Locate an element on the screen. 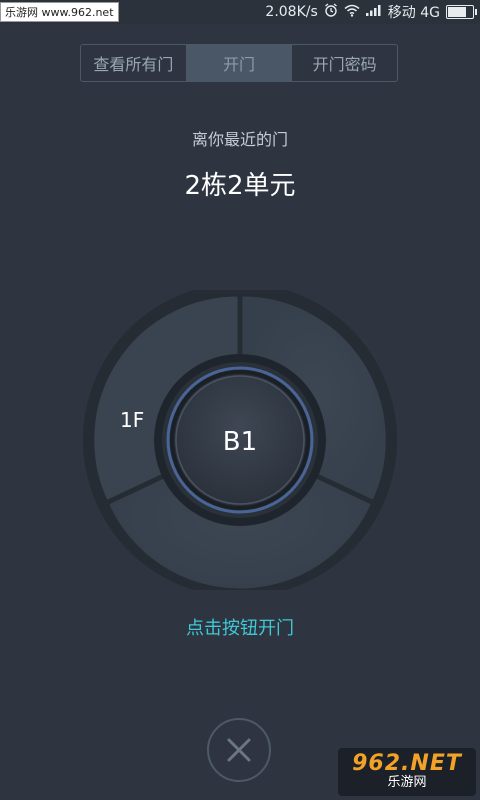 The image size is (480, 800). center-floor-label: B1 is located at coordinates (240, 442).